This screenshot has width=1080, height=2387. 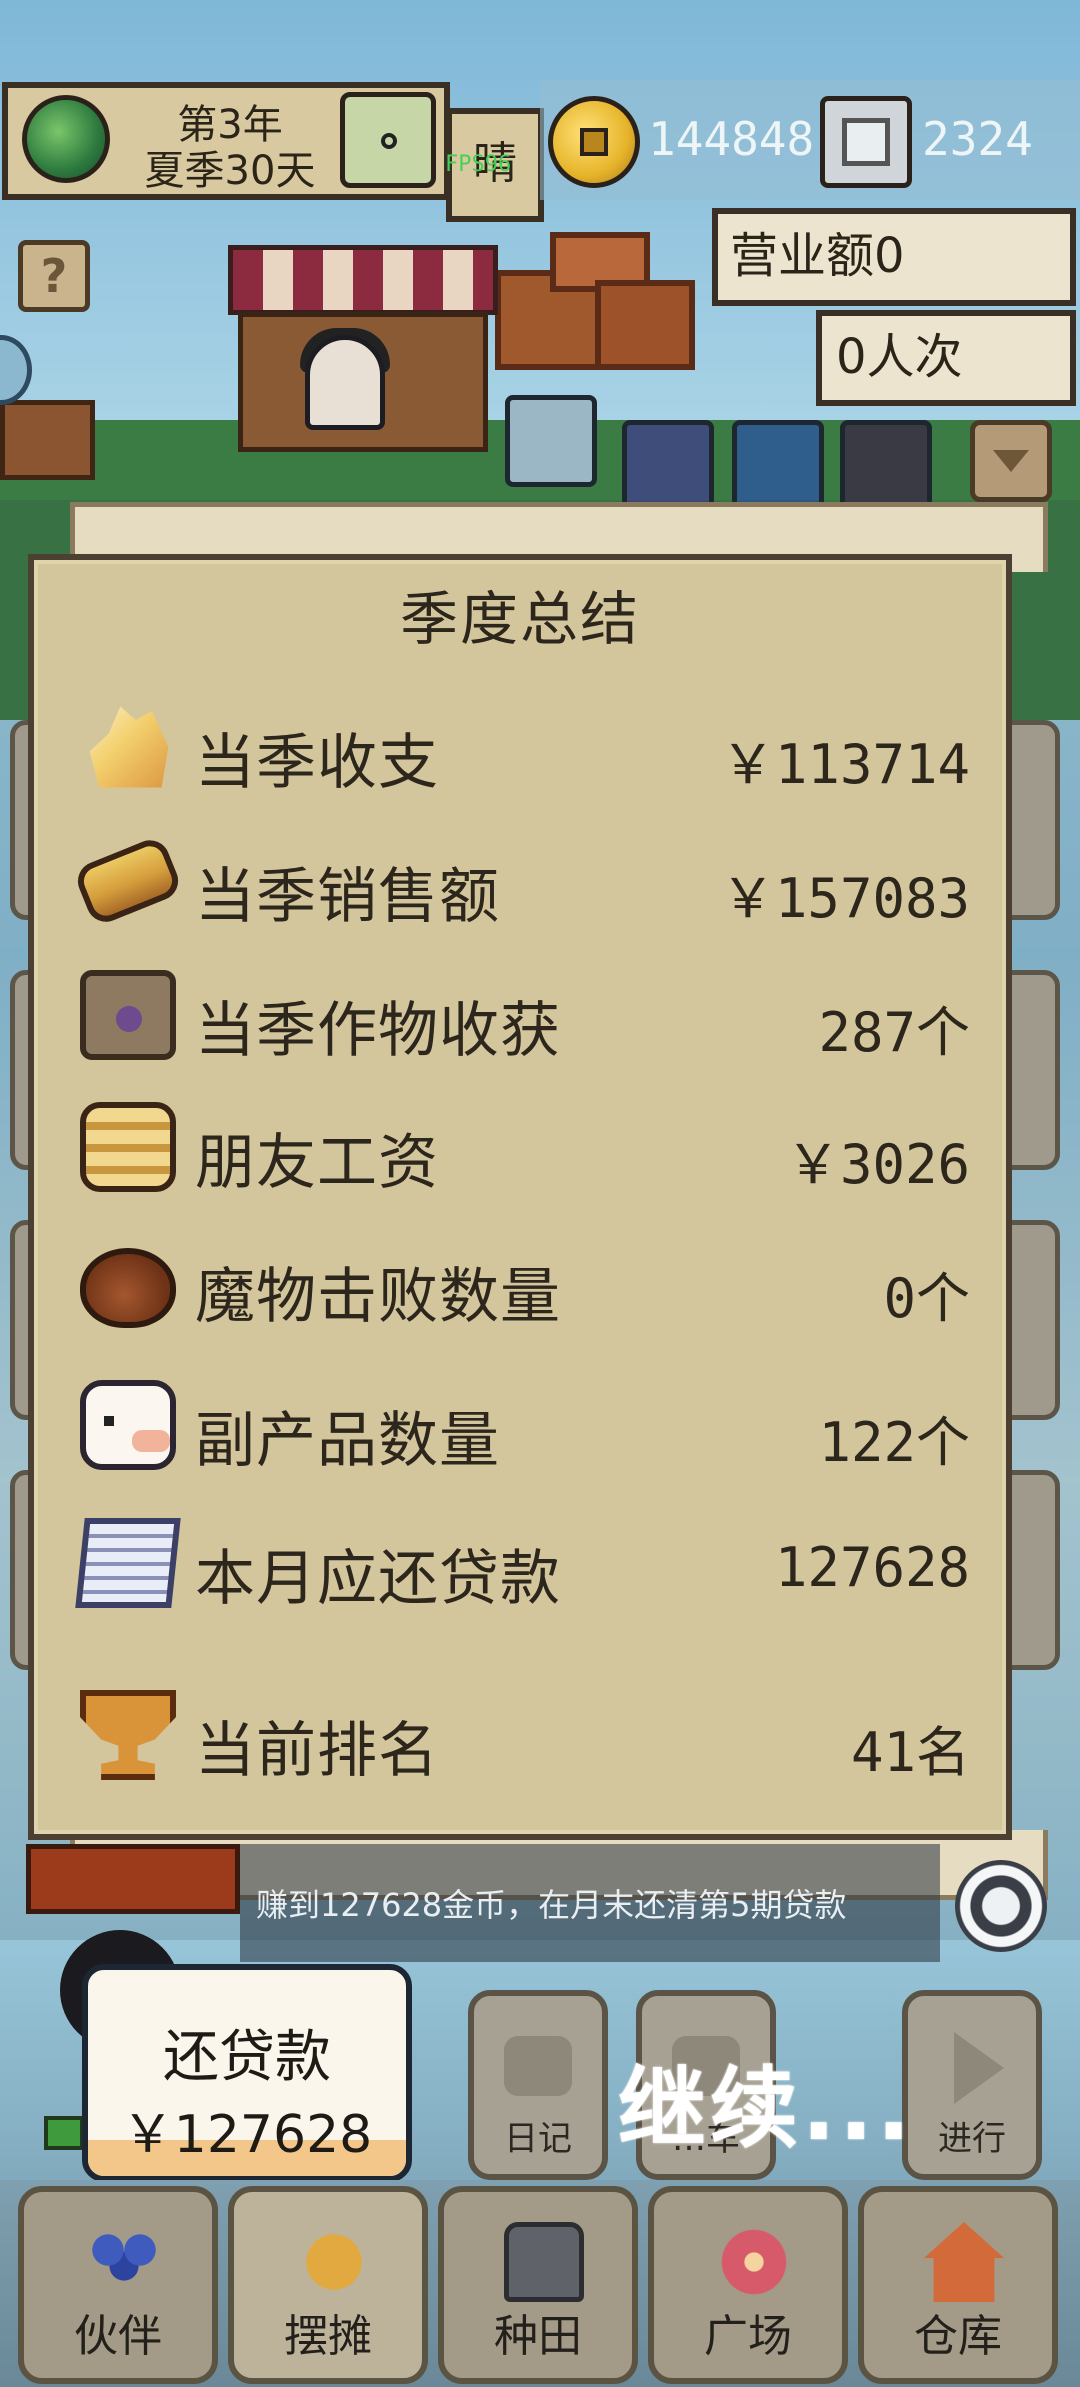 What do you see at coordinates (345, 382) in the screenshot?
I see `shopkeeper-avatar` at bounding box center [345, 382].